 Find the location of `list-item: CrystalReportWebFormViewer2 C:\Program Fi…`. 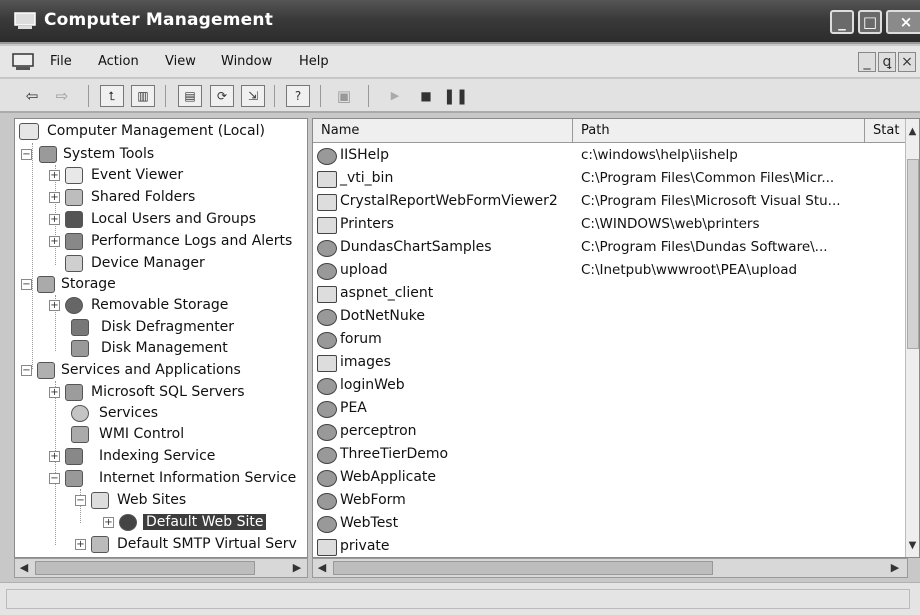

list-item: CrystalReportWebFormViewer2 C:\Program Fi… is located at coordinates (613, 203).